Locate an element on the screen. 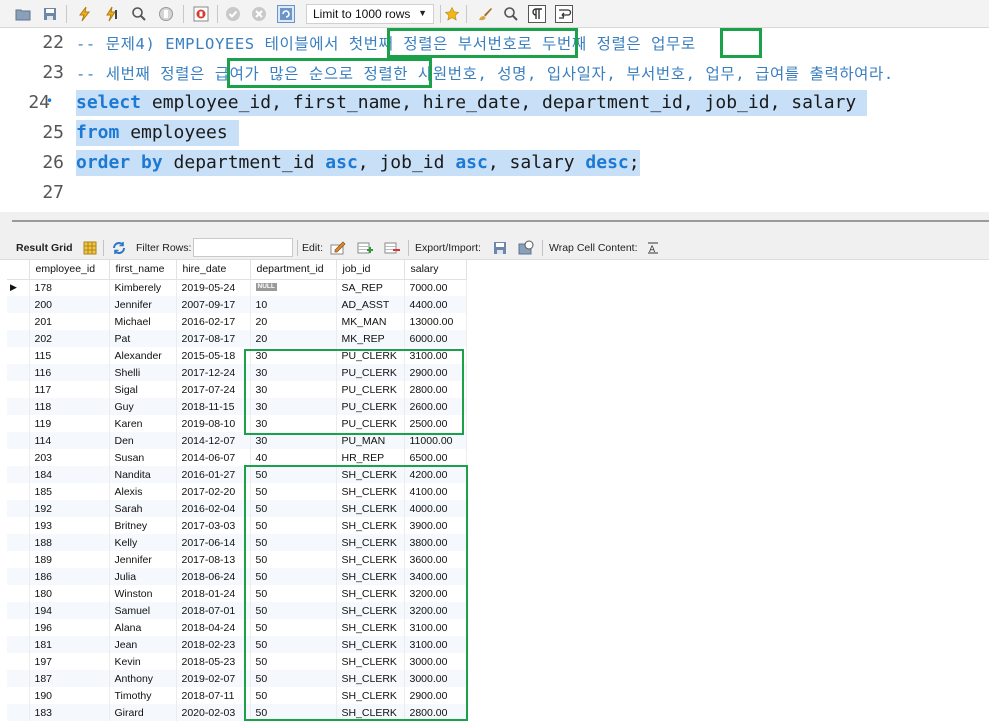  table-cell: 187 is located at coordinates (69, 678).